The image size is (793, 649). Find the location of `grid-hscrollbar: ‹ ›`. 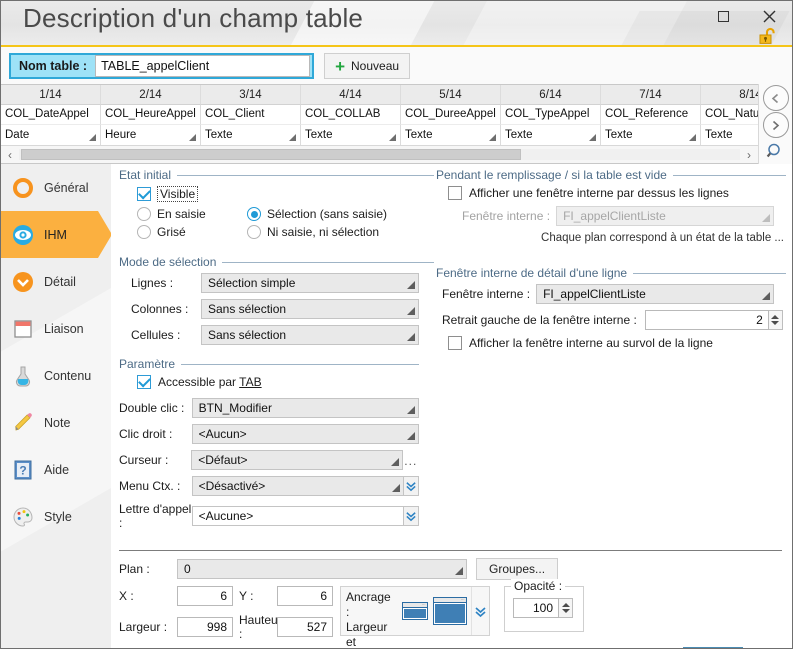

grid-hscrollbar: ‹ › is located at coordinates (379, 154).